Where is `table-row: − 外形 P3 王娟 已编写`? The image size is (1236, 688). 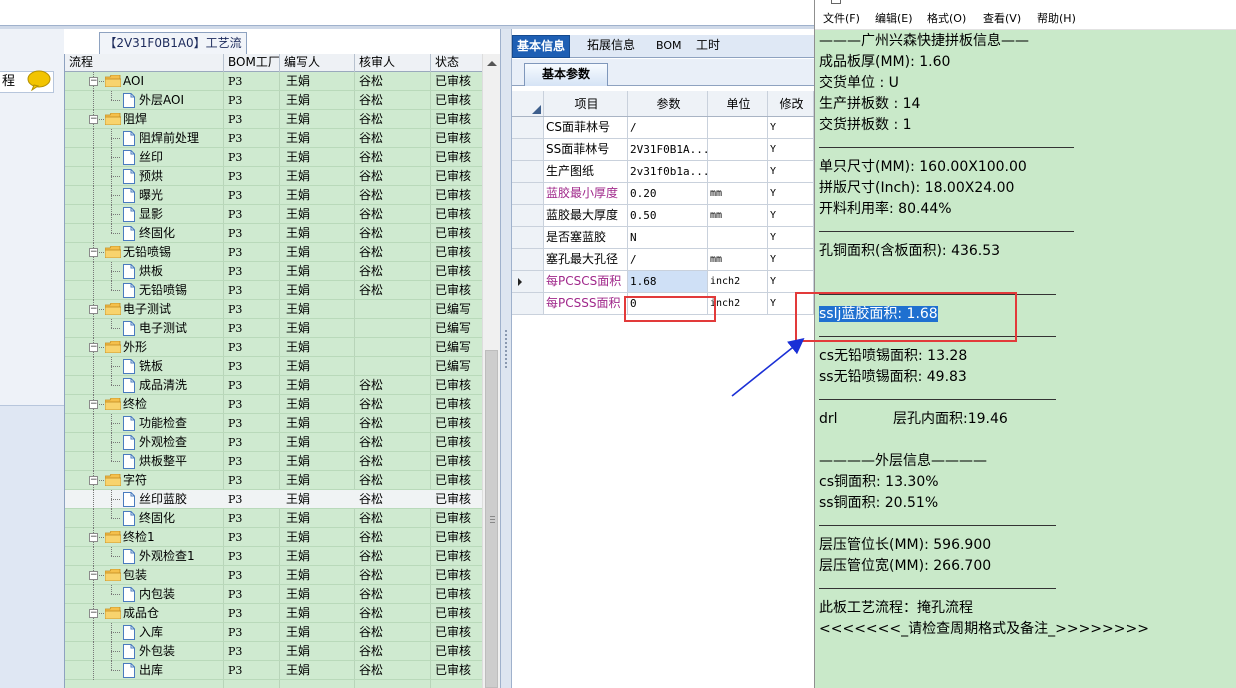 table-row: − 外形 P3 王娟 已编写 is located at coordinates (274, 347).